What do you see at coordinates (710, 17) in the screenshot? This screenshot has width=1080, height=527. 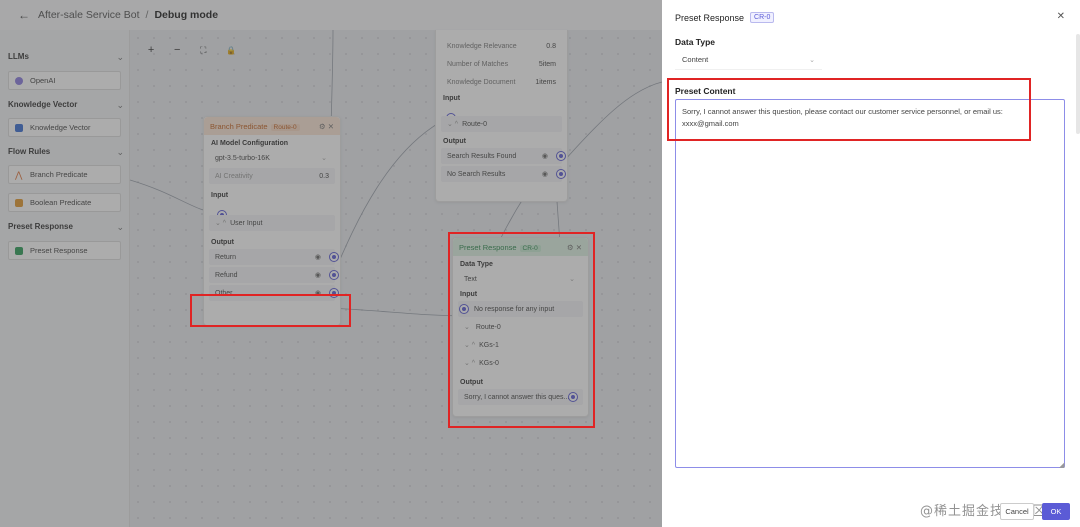 I see `drawer-title-text: Preset Response` at bounding box center [710, 17].